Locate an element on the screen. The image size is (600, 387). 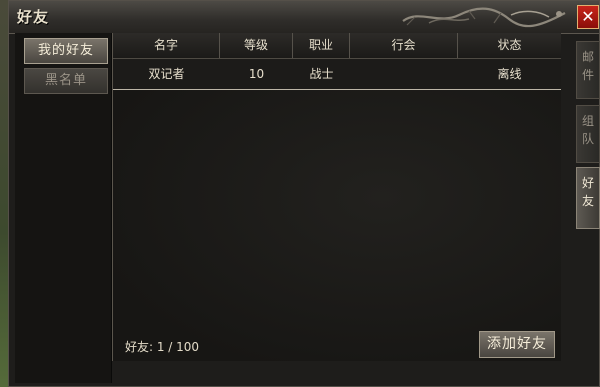
title-bar: 好友 ✕ is located at coordinates (304, 17).